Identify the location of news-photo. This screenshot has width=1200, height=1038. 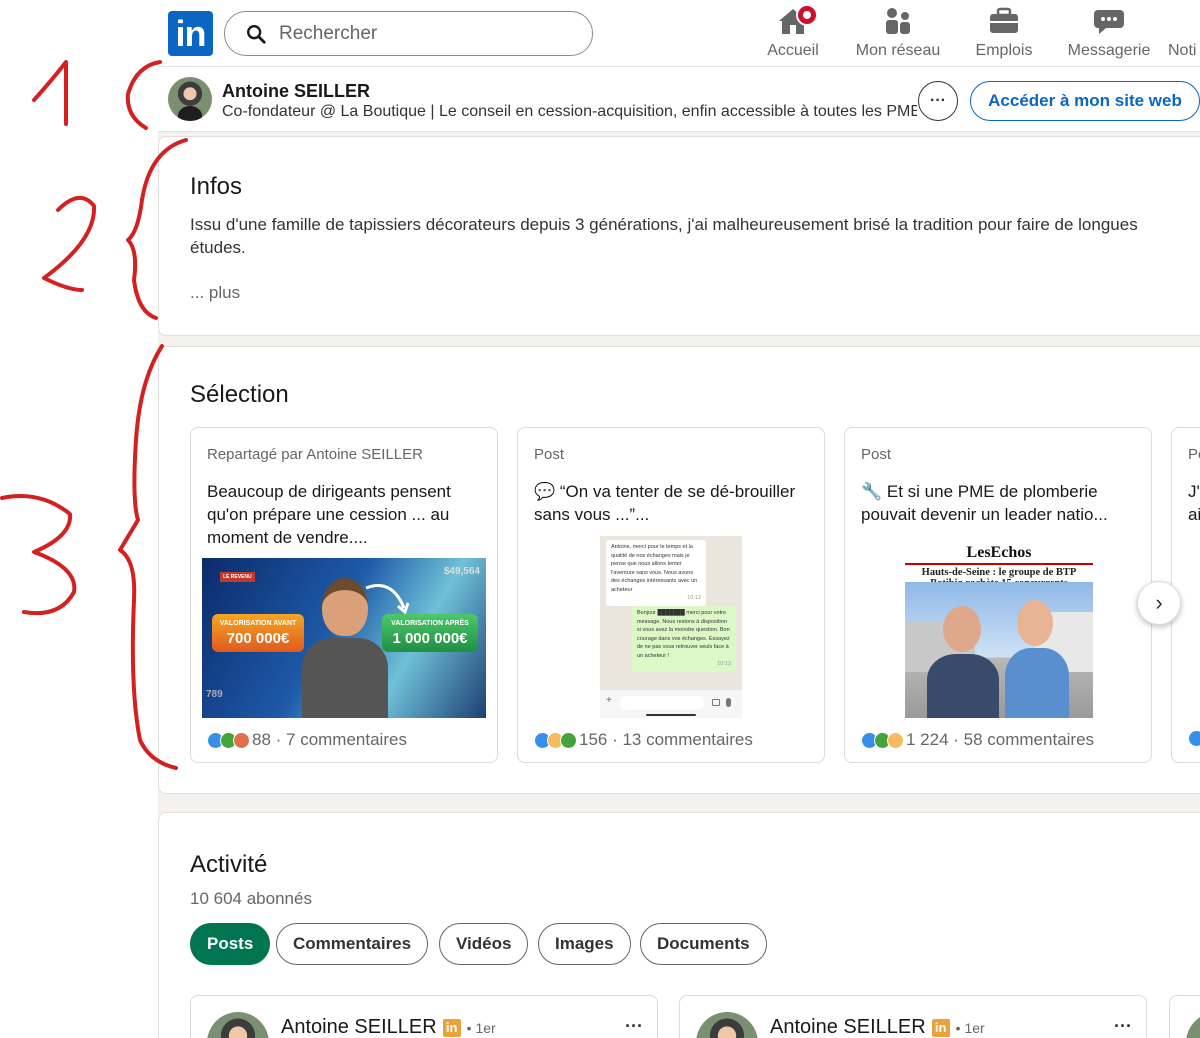
(999, 650).